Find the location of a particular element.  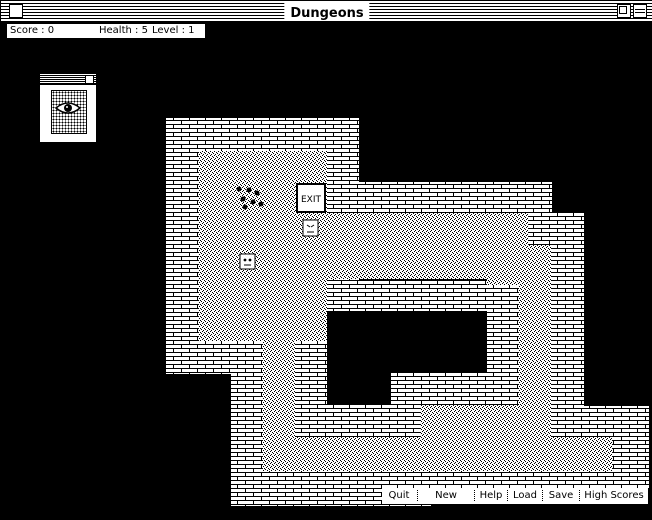

window-title: Dungeons is located at coordinates (327, 13).